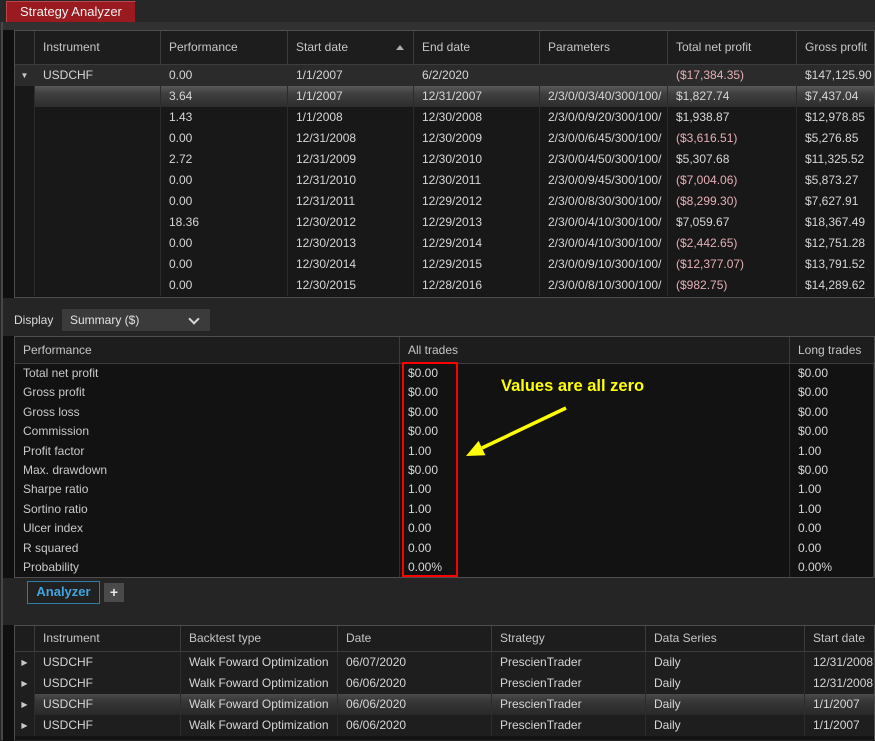 The image size is (875, 741). What do you see at coordinates (114, 592) in the screenshot?
I see `add-tab-button: +` at bounding box center [114, 592].